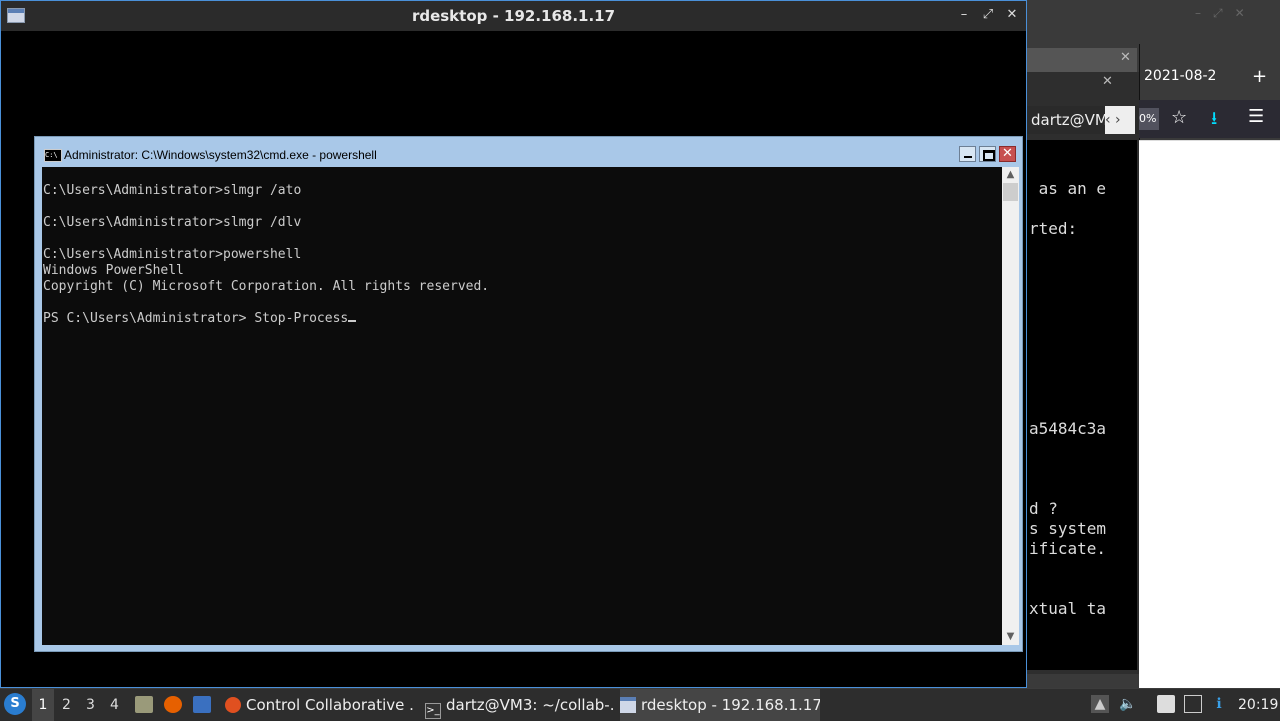  What do you see at coordinates (628, 705) in the screenshot?
I see `window-icon` at bounding box center [628, 705].